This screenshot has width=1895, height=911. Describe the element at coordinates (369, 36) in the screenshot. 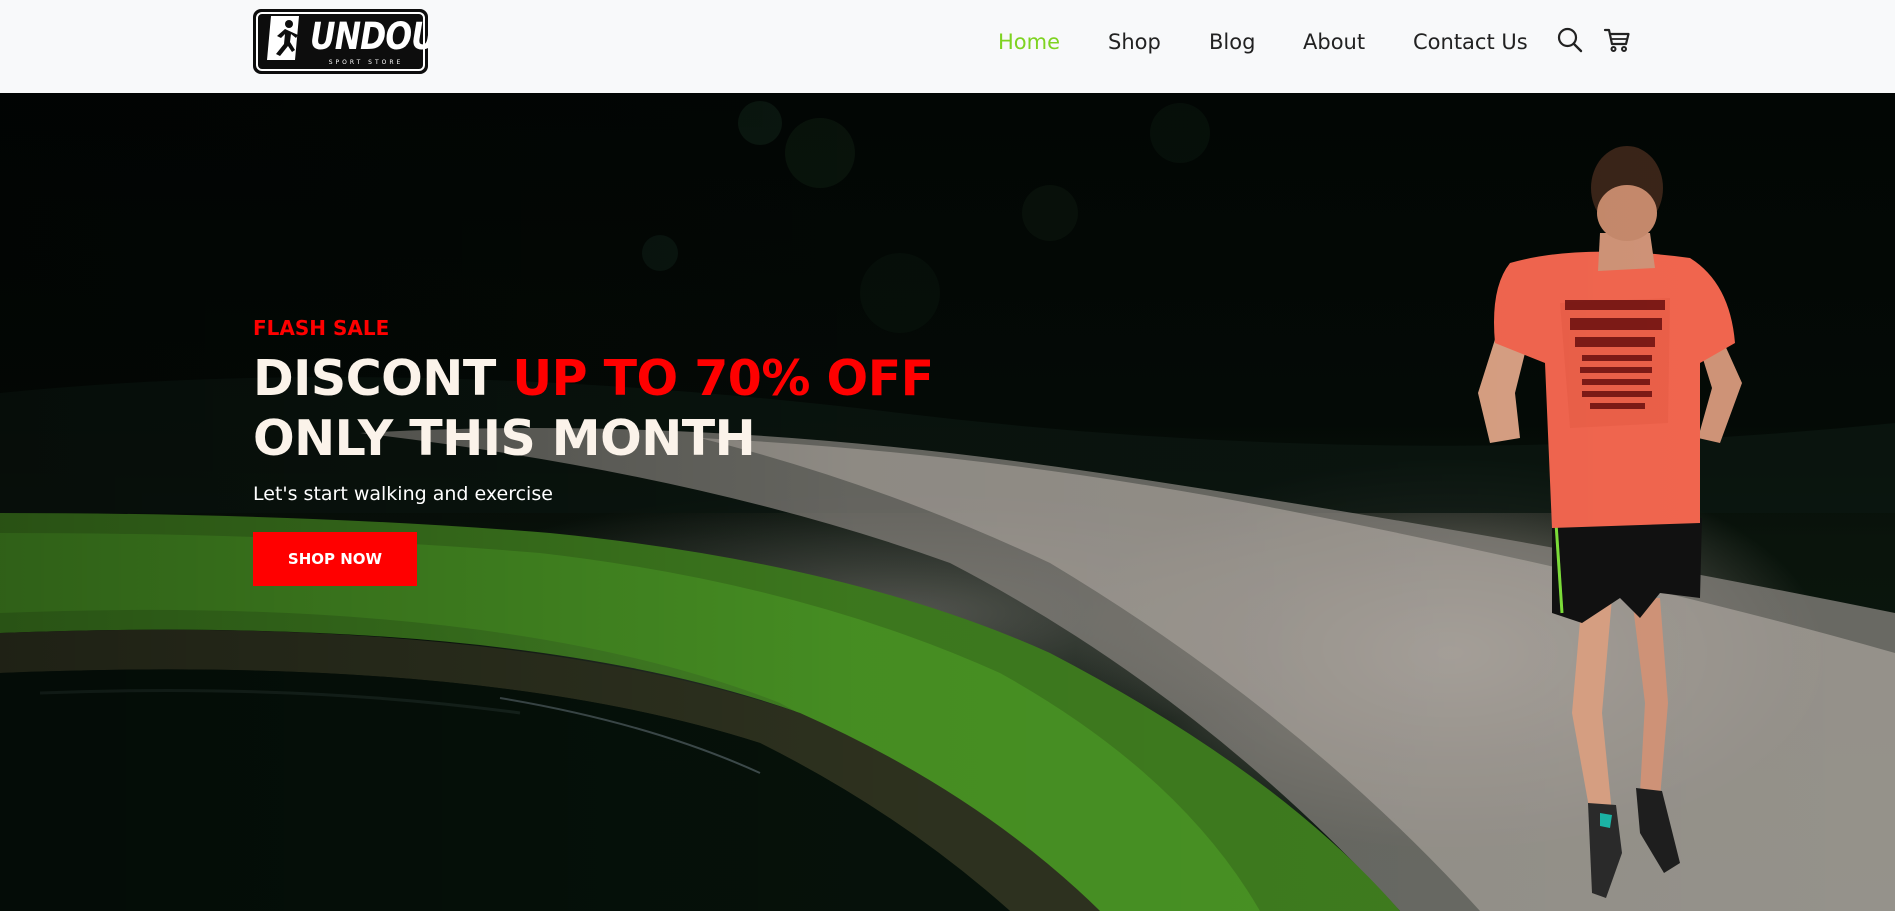

I see `logo-wordmark: UNDOU` at that location.